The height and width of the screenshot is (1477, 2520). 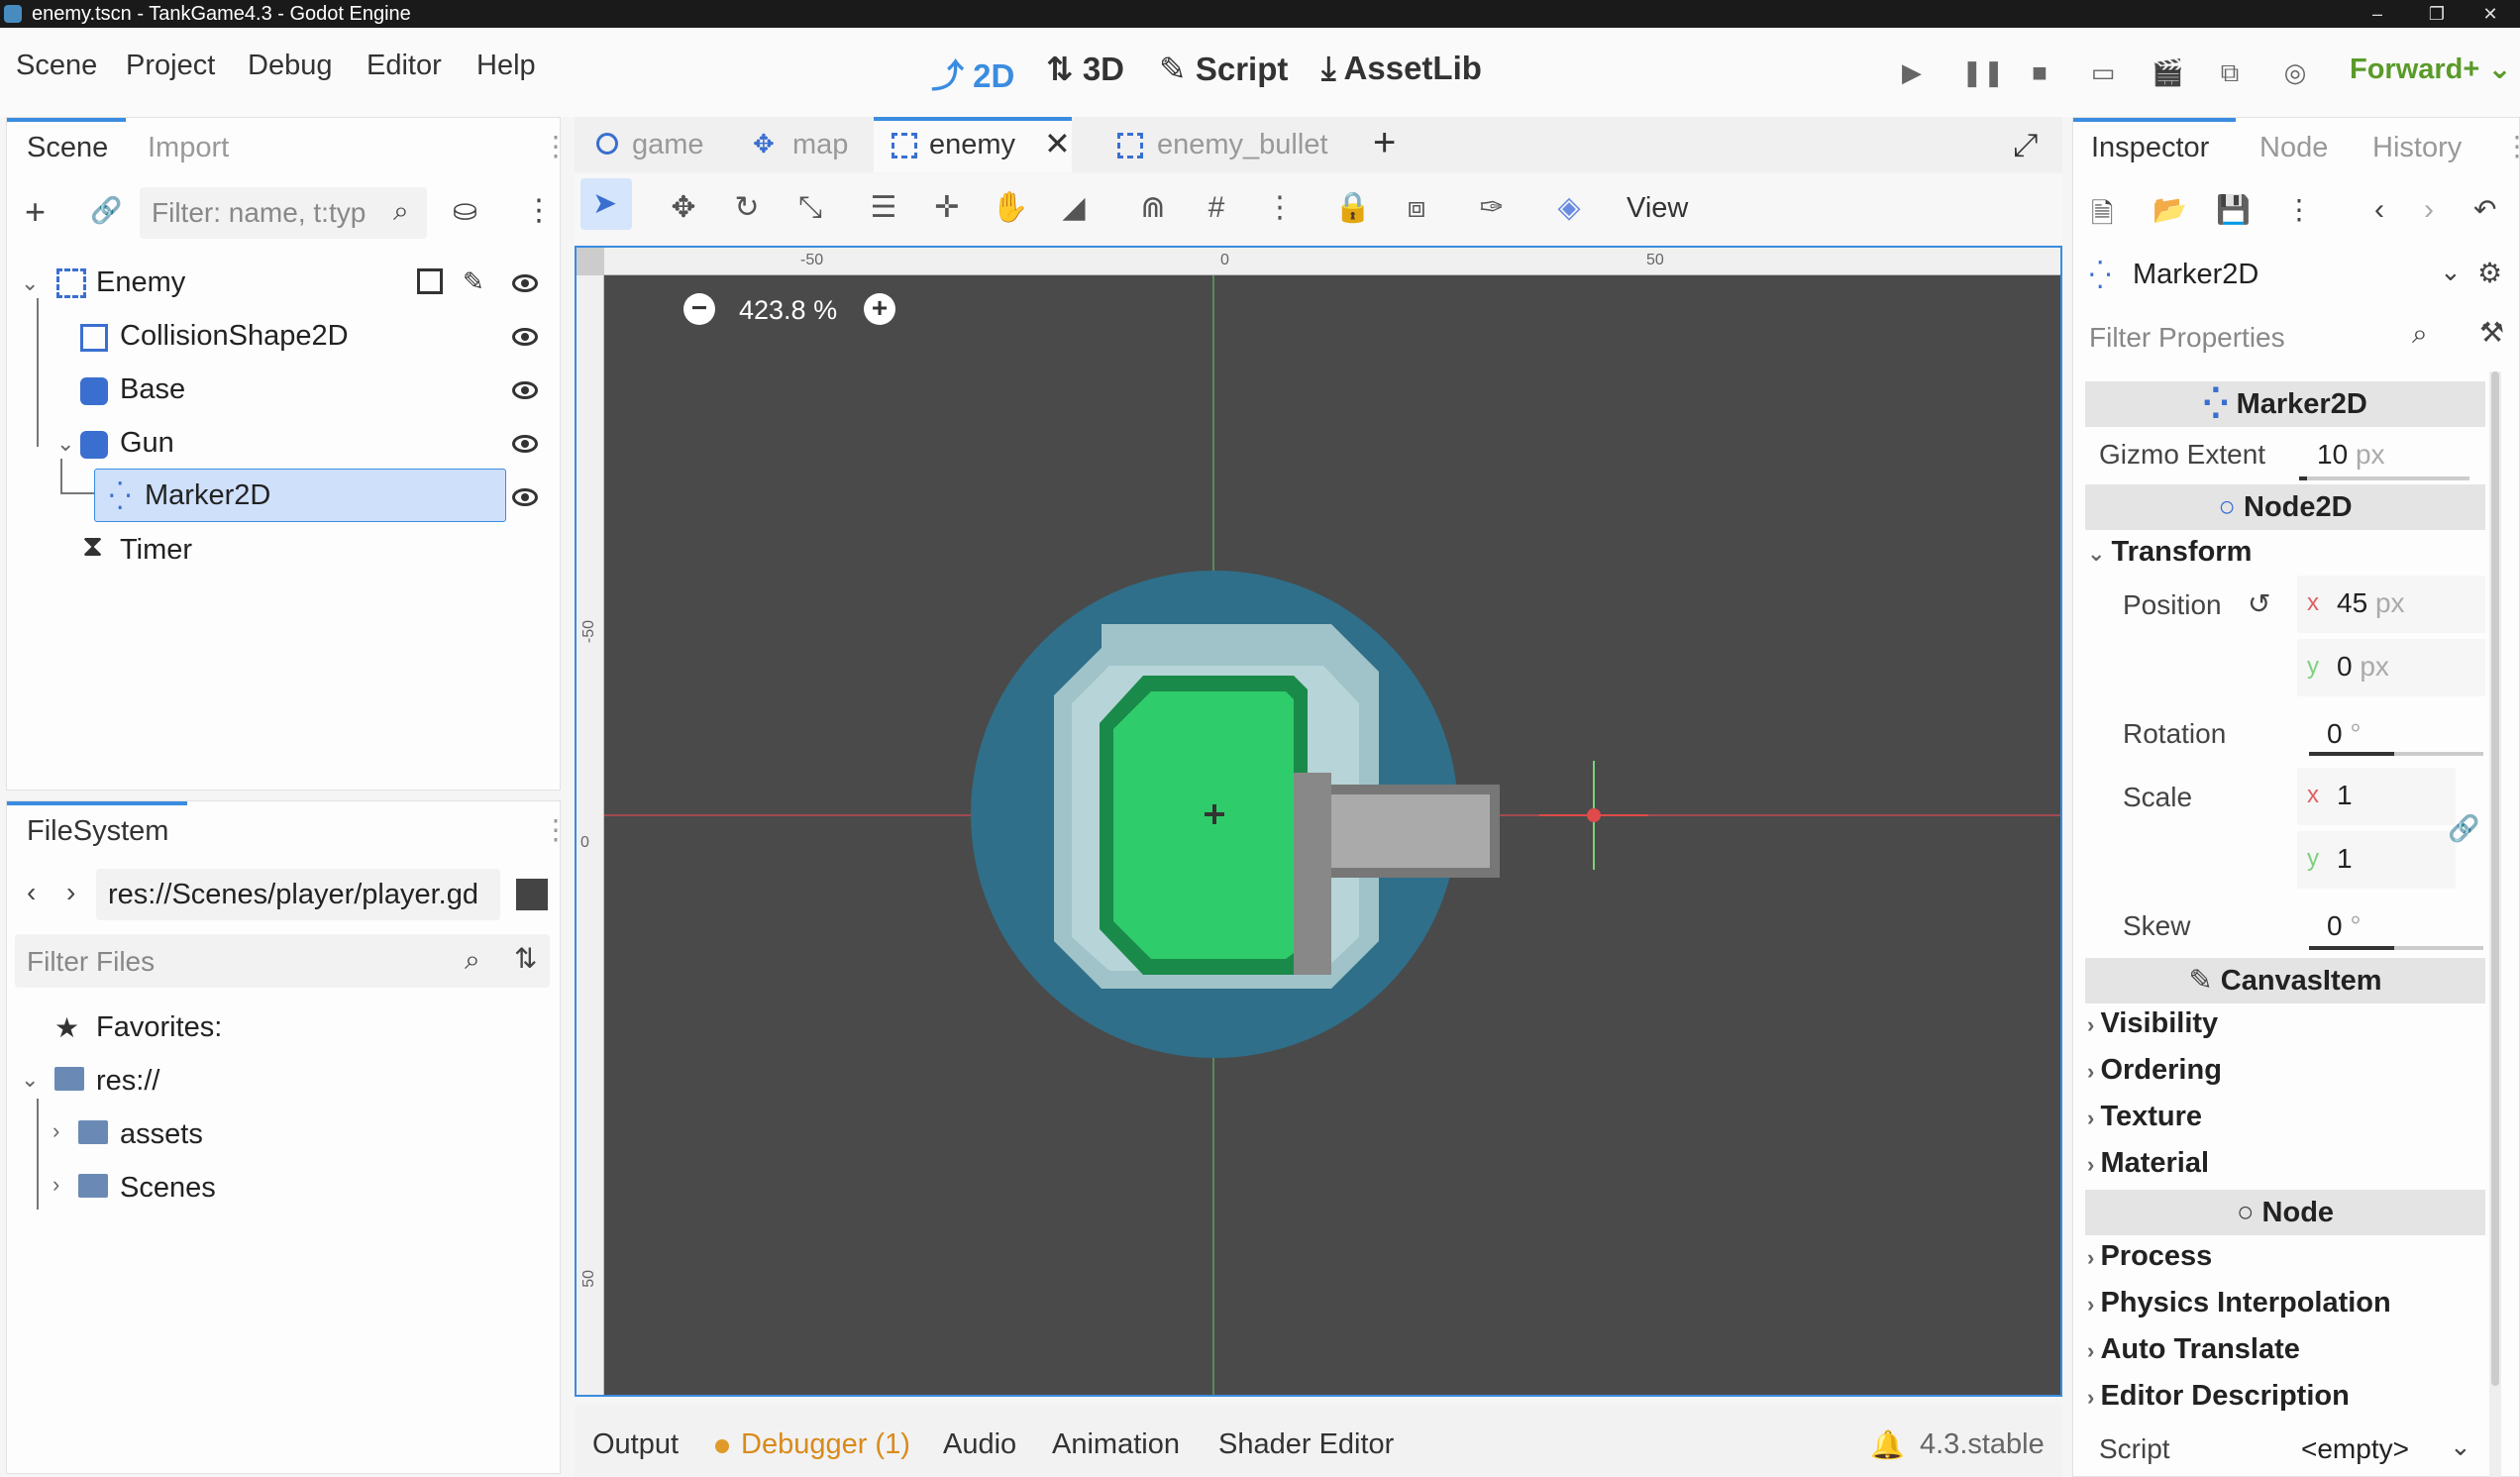 What do you see at coordinates (2150, 148) in the screenshot?
I see `tab-inspector: Inspector` at bounding box center [2150, 148].